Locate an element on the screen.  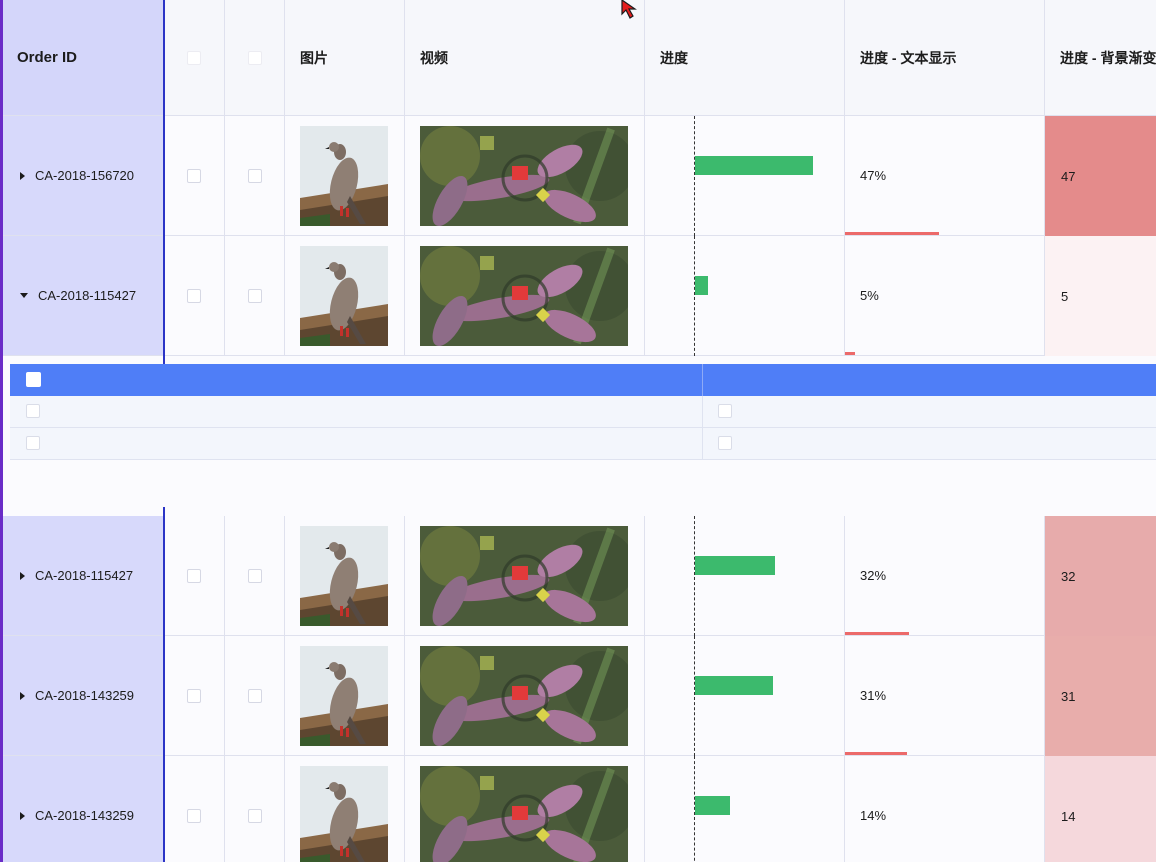
header-select-checkbox is located at coordinates (254, 57).